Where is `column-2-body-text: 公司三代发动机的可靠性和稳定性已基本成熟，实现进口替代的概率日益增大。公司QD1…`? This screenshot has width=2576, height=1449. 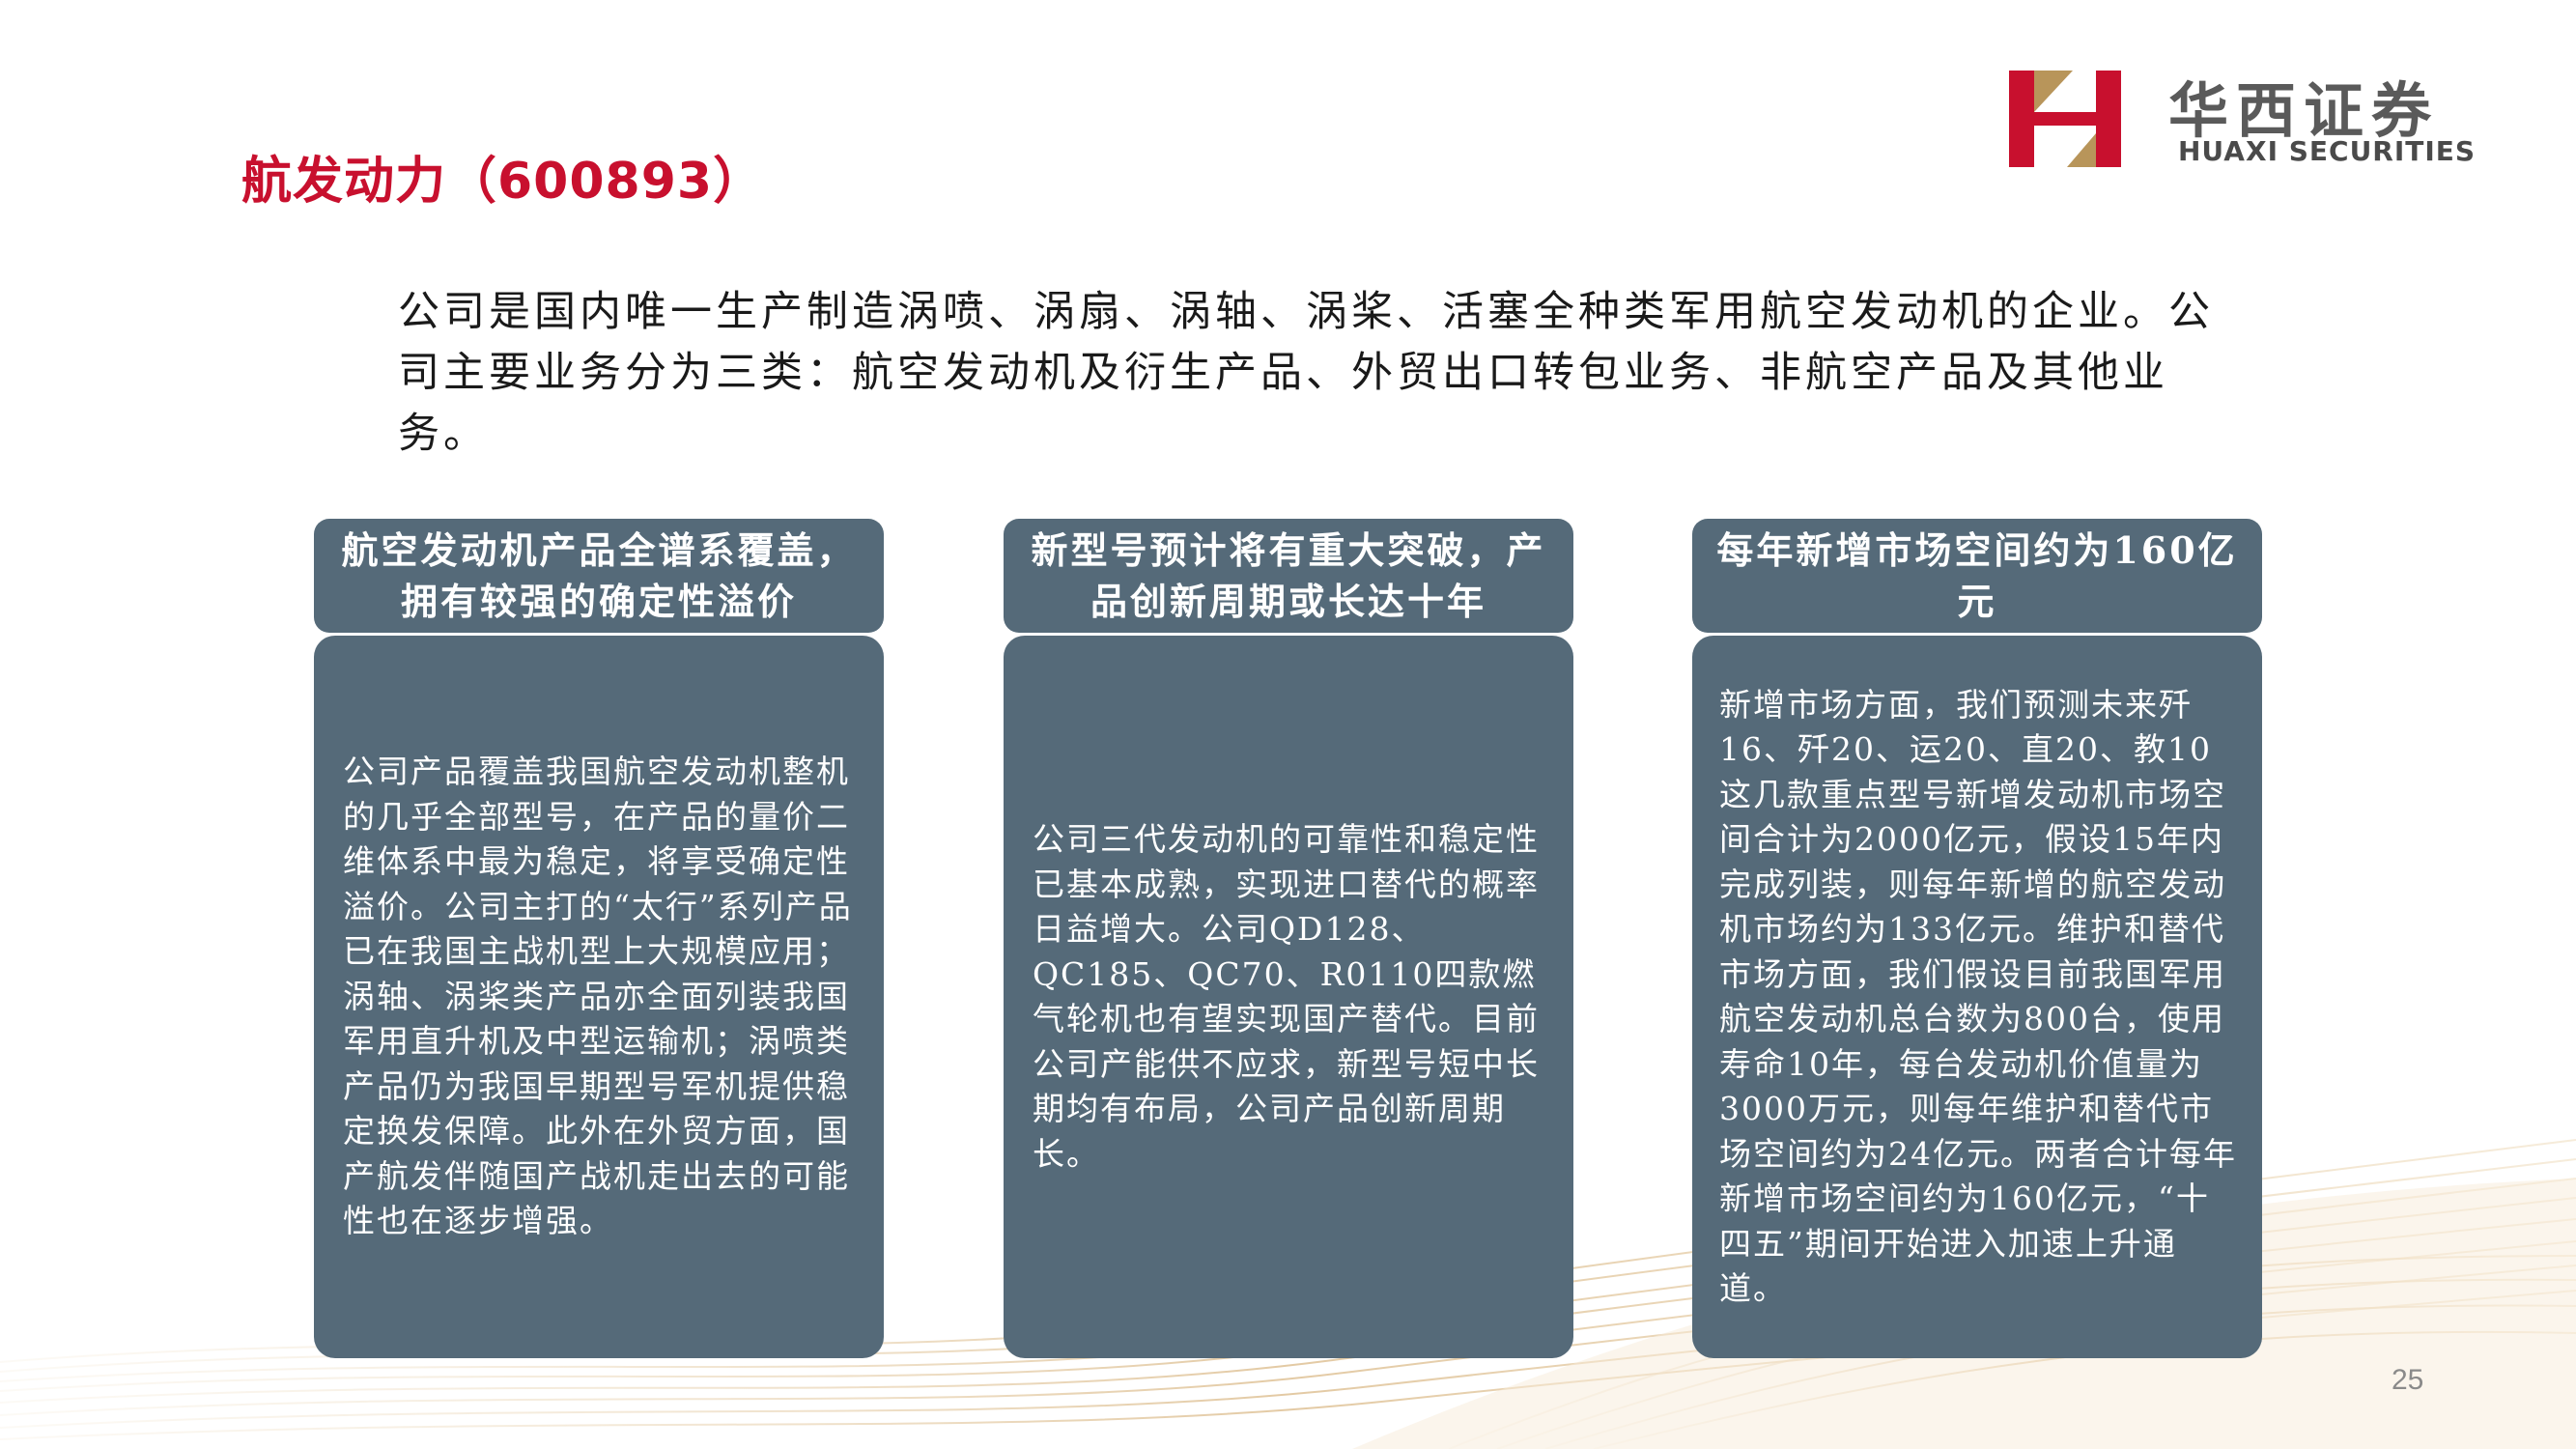 column-2-body-text: 公司三代发动机的可靠性和稳定性已基本成熟，实现进口替代的概率日益增大。公司QD1… is located at coordinates (1286, 996).